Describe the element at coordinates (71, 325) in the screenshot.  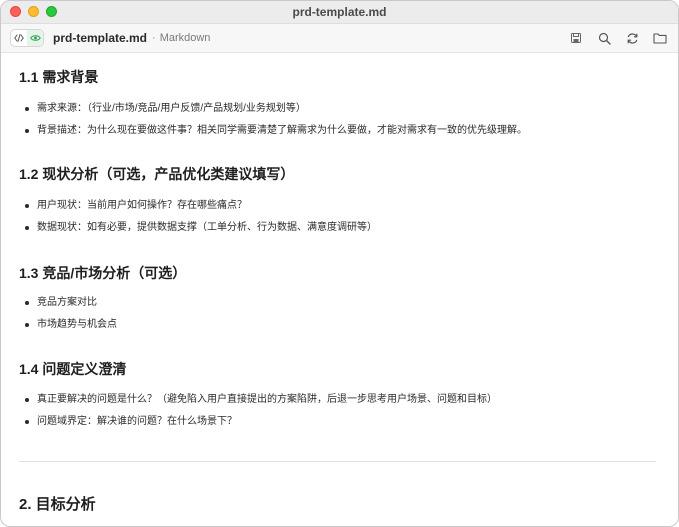
I see `list-item: 市场趋势与机会点` at that location.